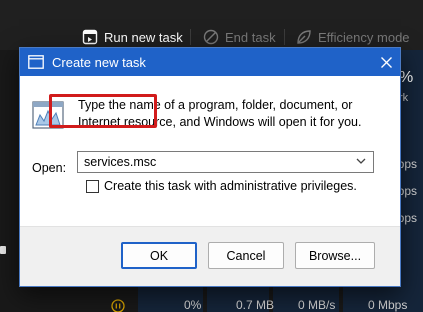 The width and height of the screenshot is (423, 312). What do you see at coordinates (361, 161) in the screenshot?
I see `chevron-down-icon` at bounding box center [361, 161].